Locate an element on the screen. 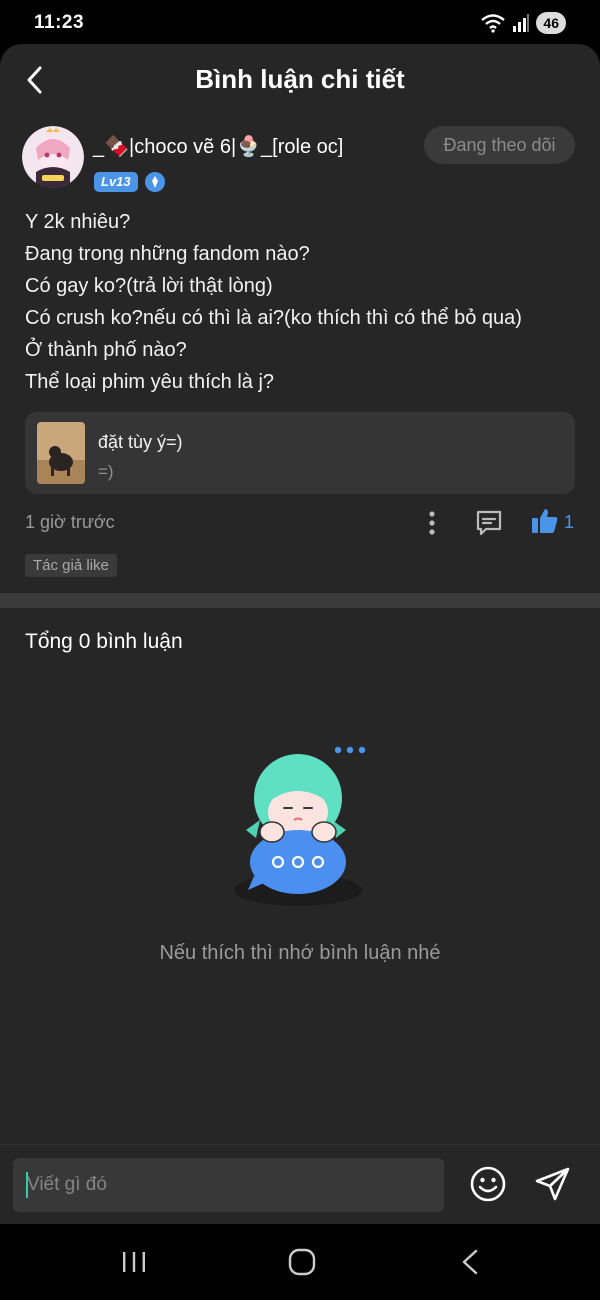 Image resolution: width=600 pixels, height=1300 pixels. page-title: Bình luận chi tiết is located at coordinates (300, 79).